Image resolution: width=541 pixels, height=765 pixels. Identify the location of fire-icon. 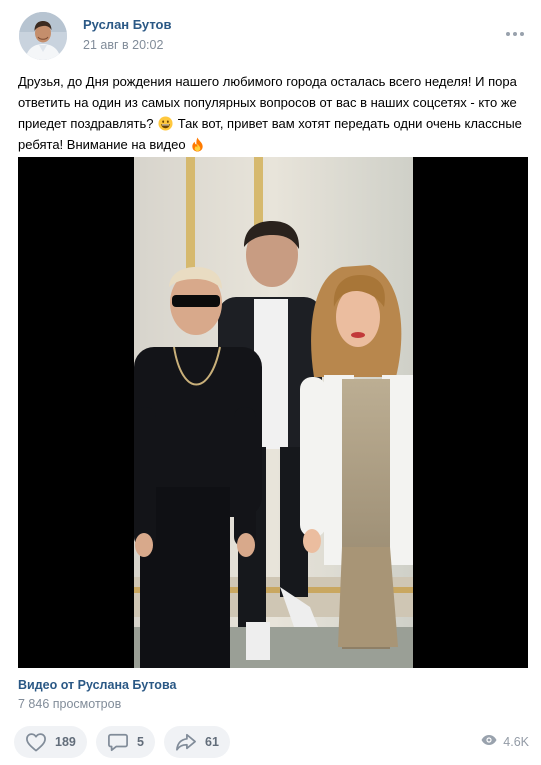
(197, 144).